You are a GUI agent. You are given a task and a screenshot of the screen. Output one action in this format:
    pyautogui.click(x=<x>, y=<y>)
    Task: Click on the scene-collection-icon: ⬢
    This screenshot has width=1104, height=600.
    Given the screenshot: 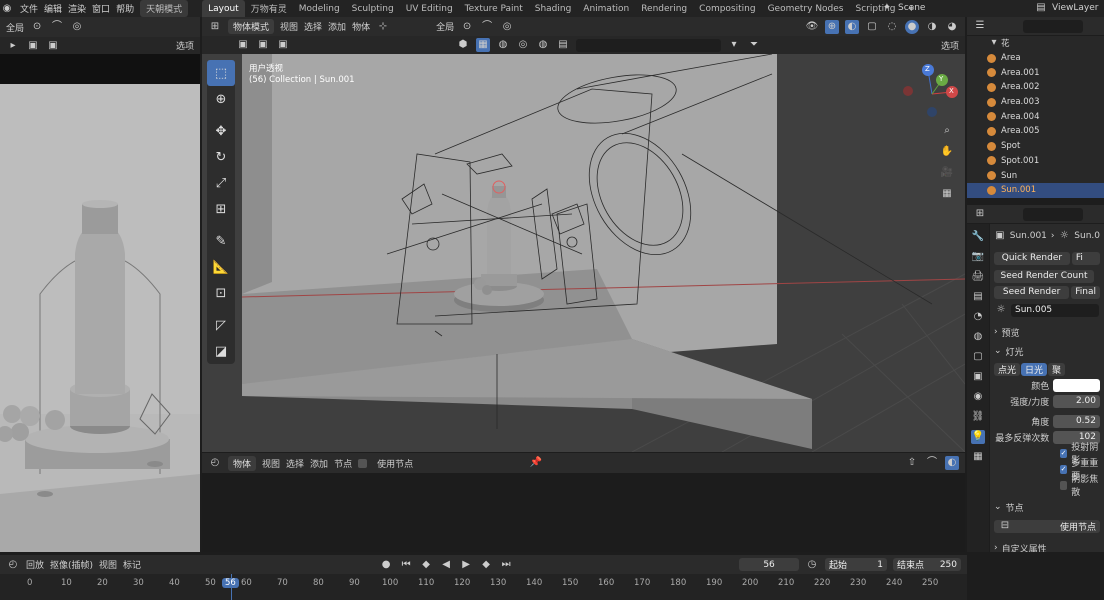 What is the action you would take?
    pyautogui.click(x=463, y=45)
    